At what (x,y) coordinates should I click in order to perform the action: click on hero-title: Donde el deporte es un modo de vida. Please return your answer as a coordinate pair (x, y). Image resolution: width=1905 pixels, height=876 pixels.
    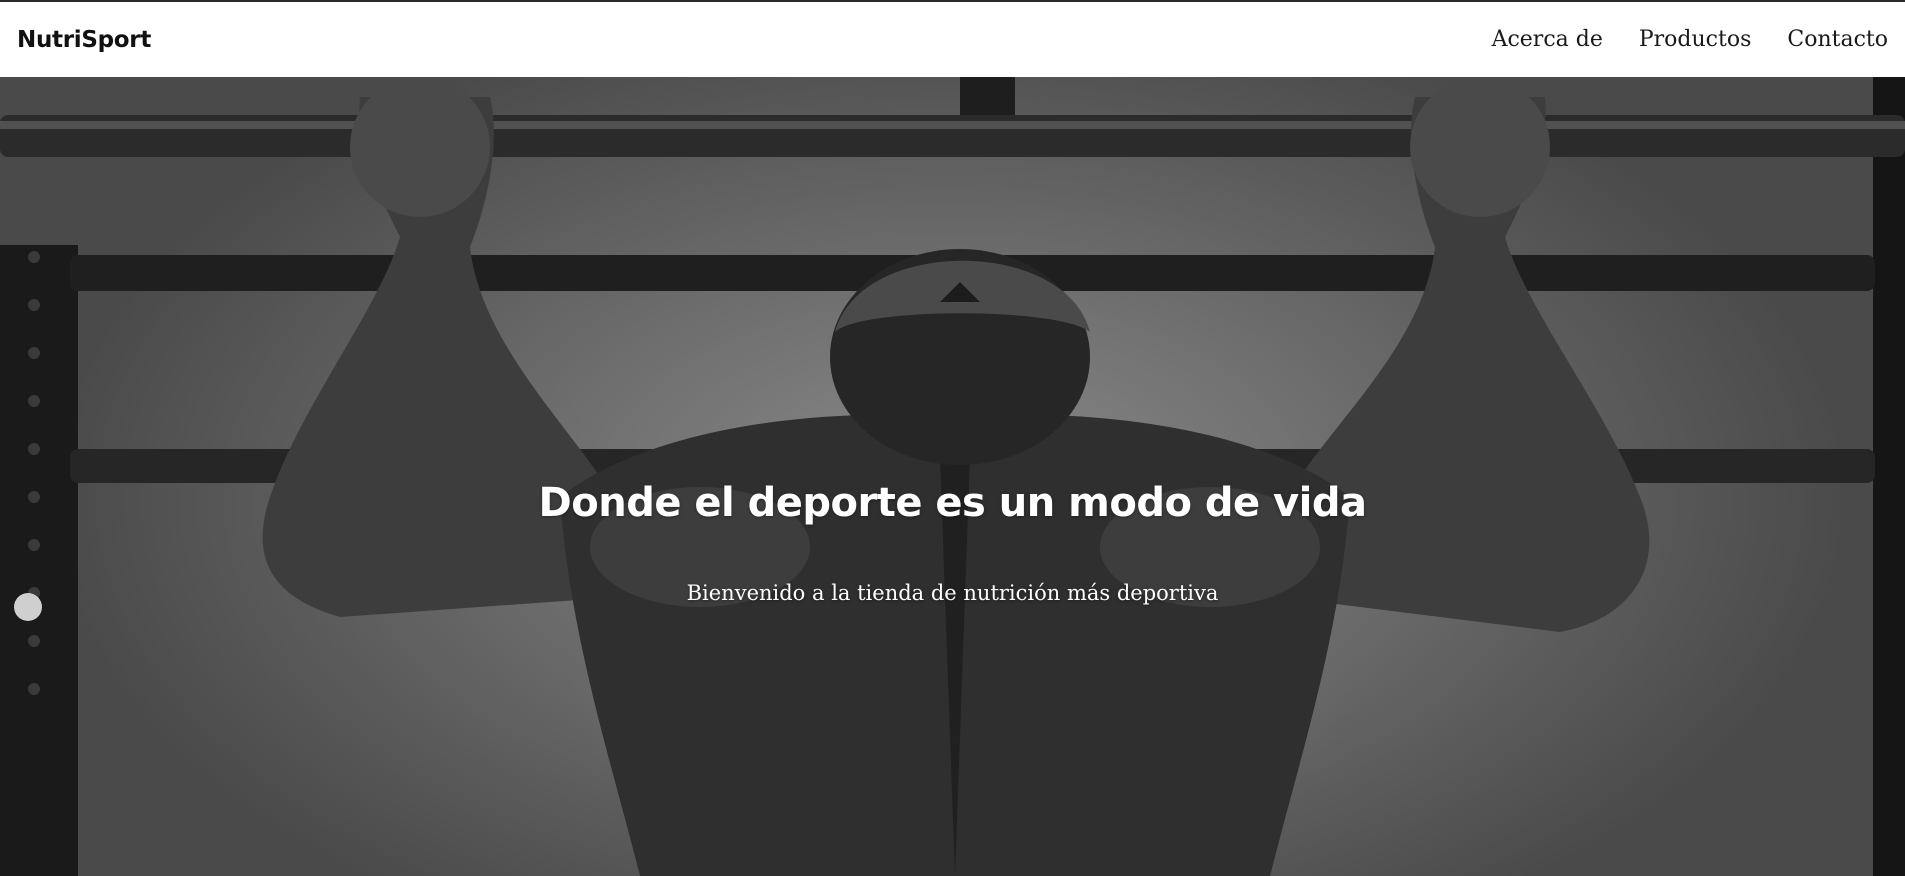
    Looking at the image, I should click on (952, 503).